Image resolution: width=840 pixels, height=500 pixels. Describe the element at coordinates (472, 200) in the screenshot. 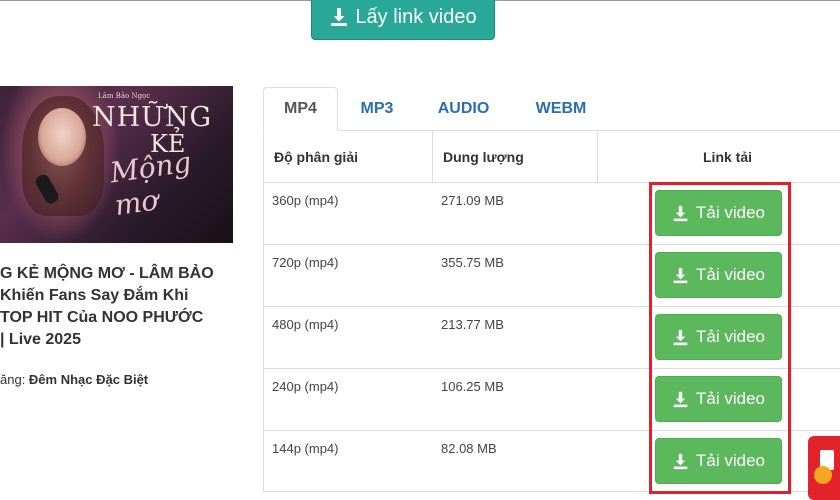

I see `size-cell: 271.09 MB` at that location.